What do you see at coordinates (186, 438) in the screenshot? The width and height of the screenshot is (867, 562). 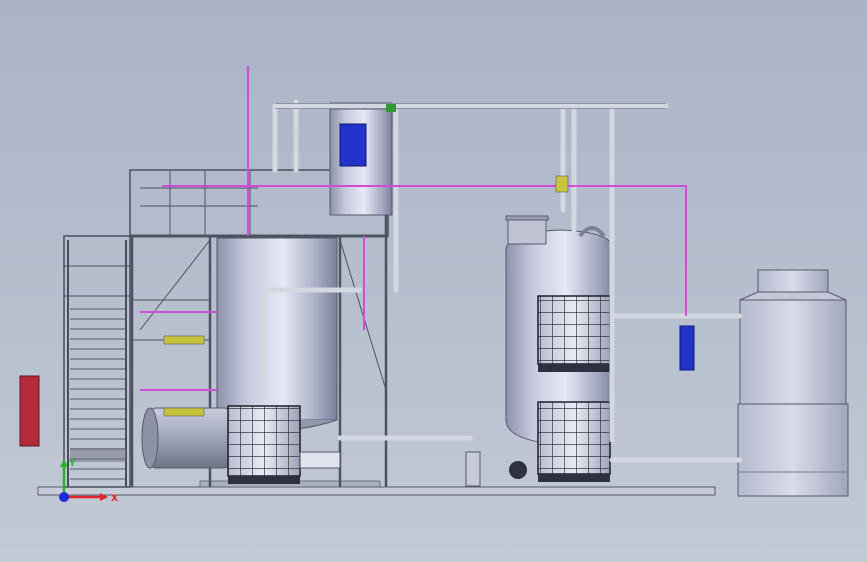 I see `horizontal-drum` at bounding box center [186, 438].